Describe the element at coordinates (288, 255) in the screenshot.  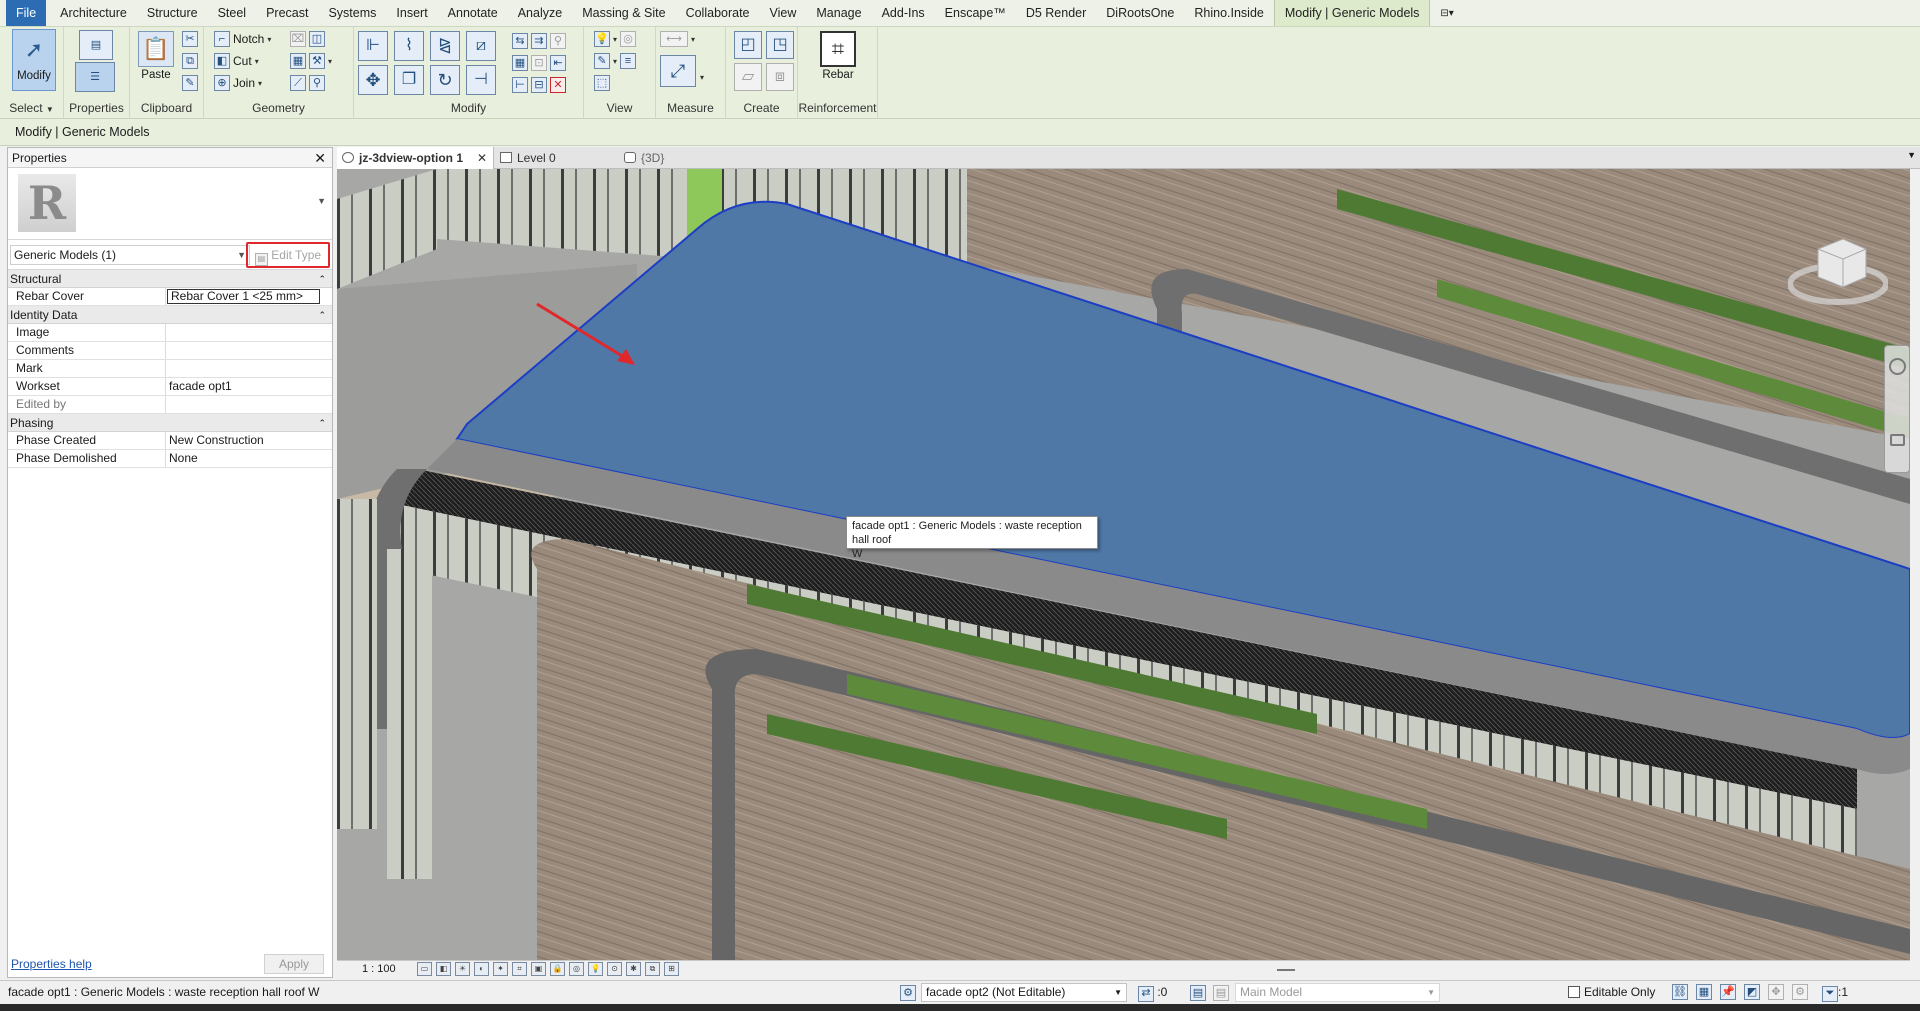
I see `edit-type-button: ▤ Edit Type` at that location.